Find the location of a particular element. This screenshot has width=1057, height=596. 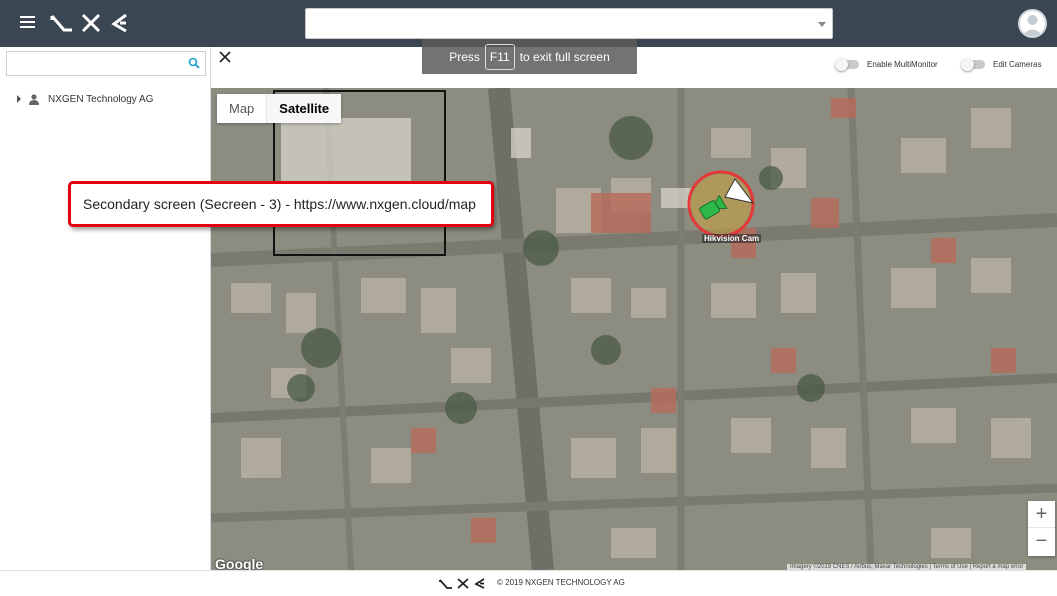

sidebar-search-input is located at coordinates (106, 63).